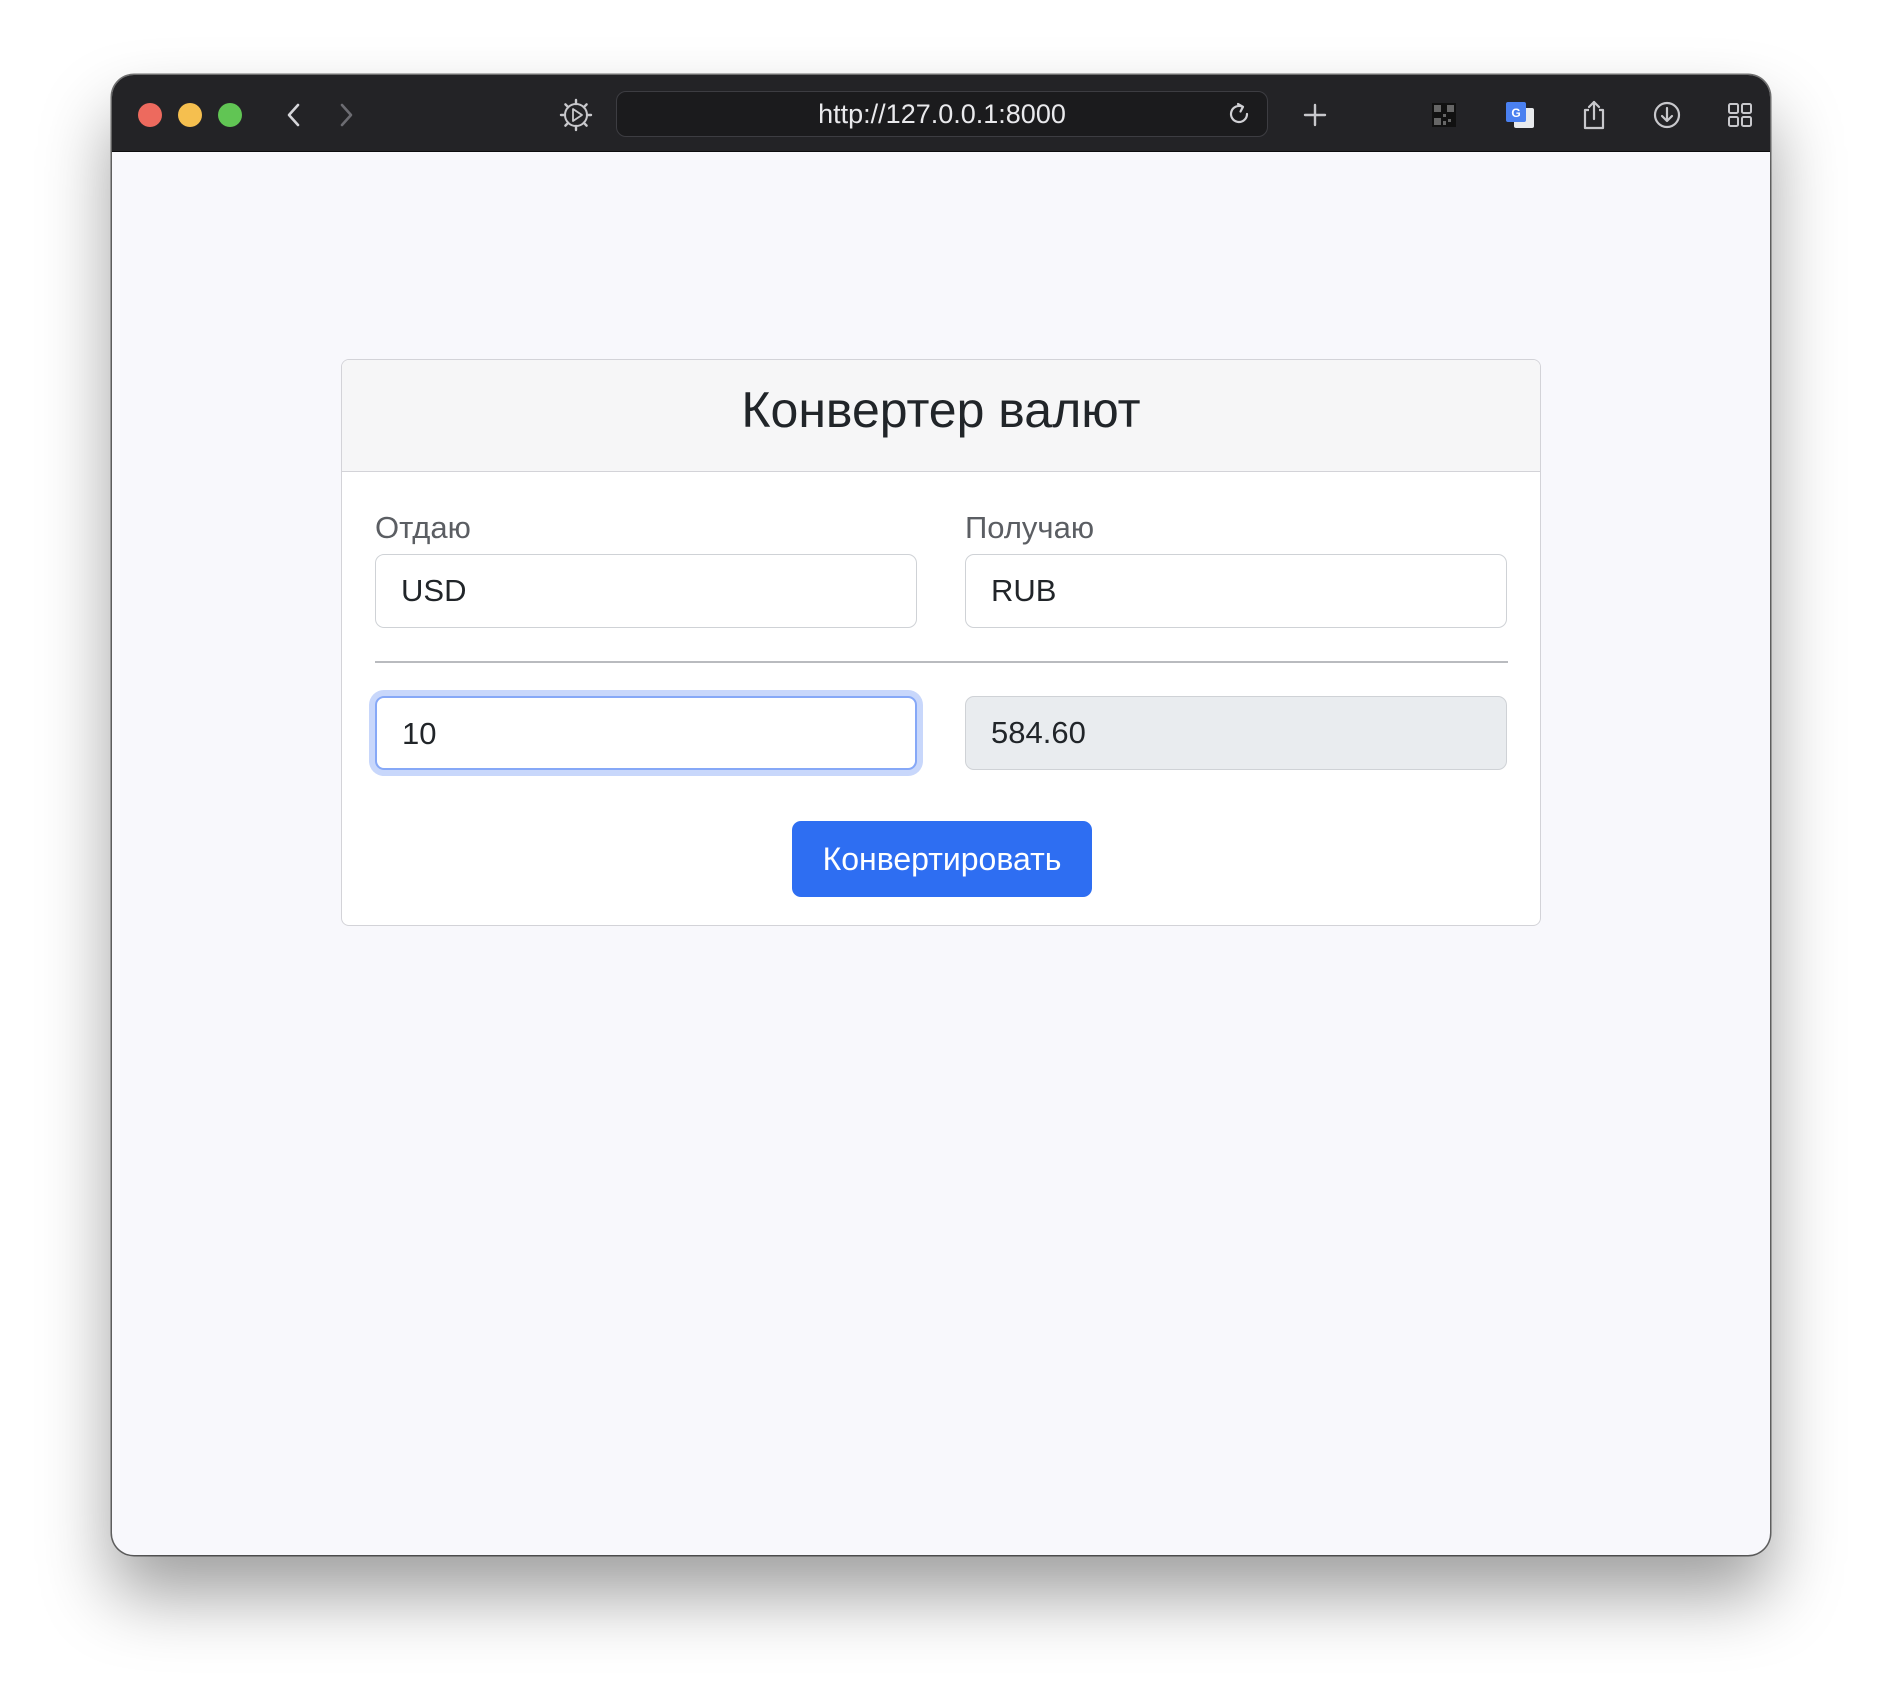  I want to click on to-label: Получаю, so click(1030, 527).